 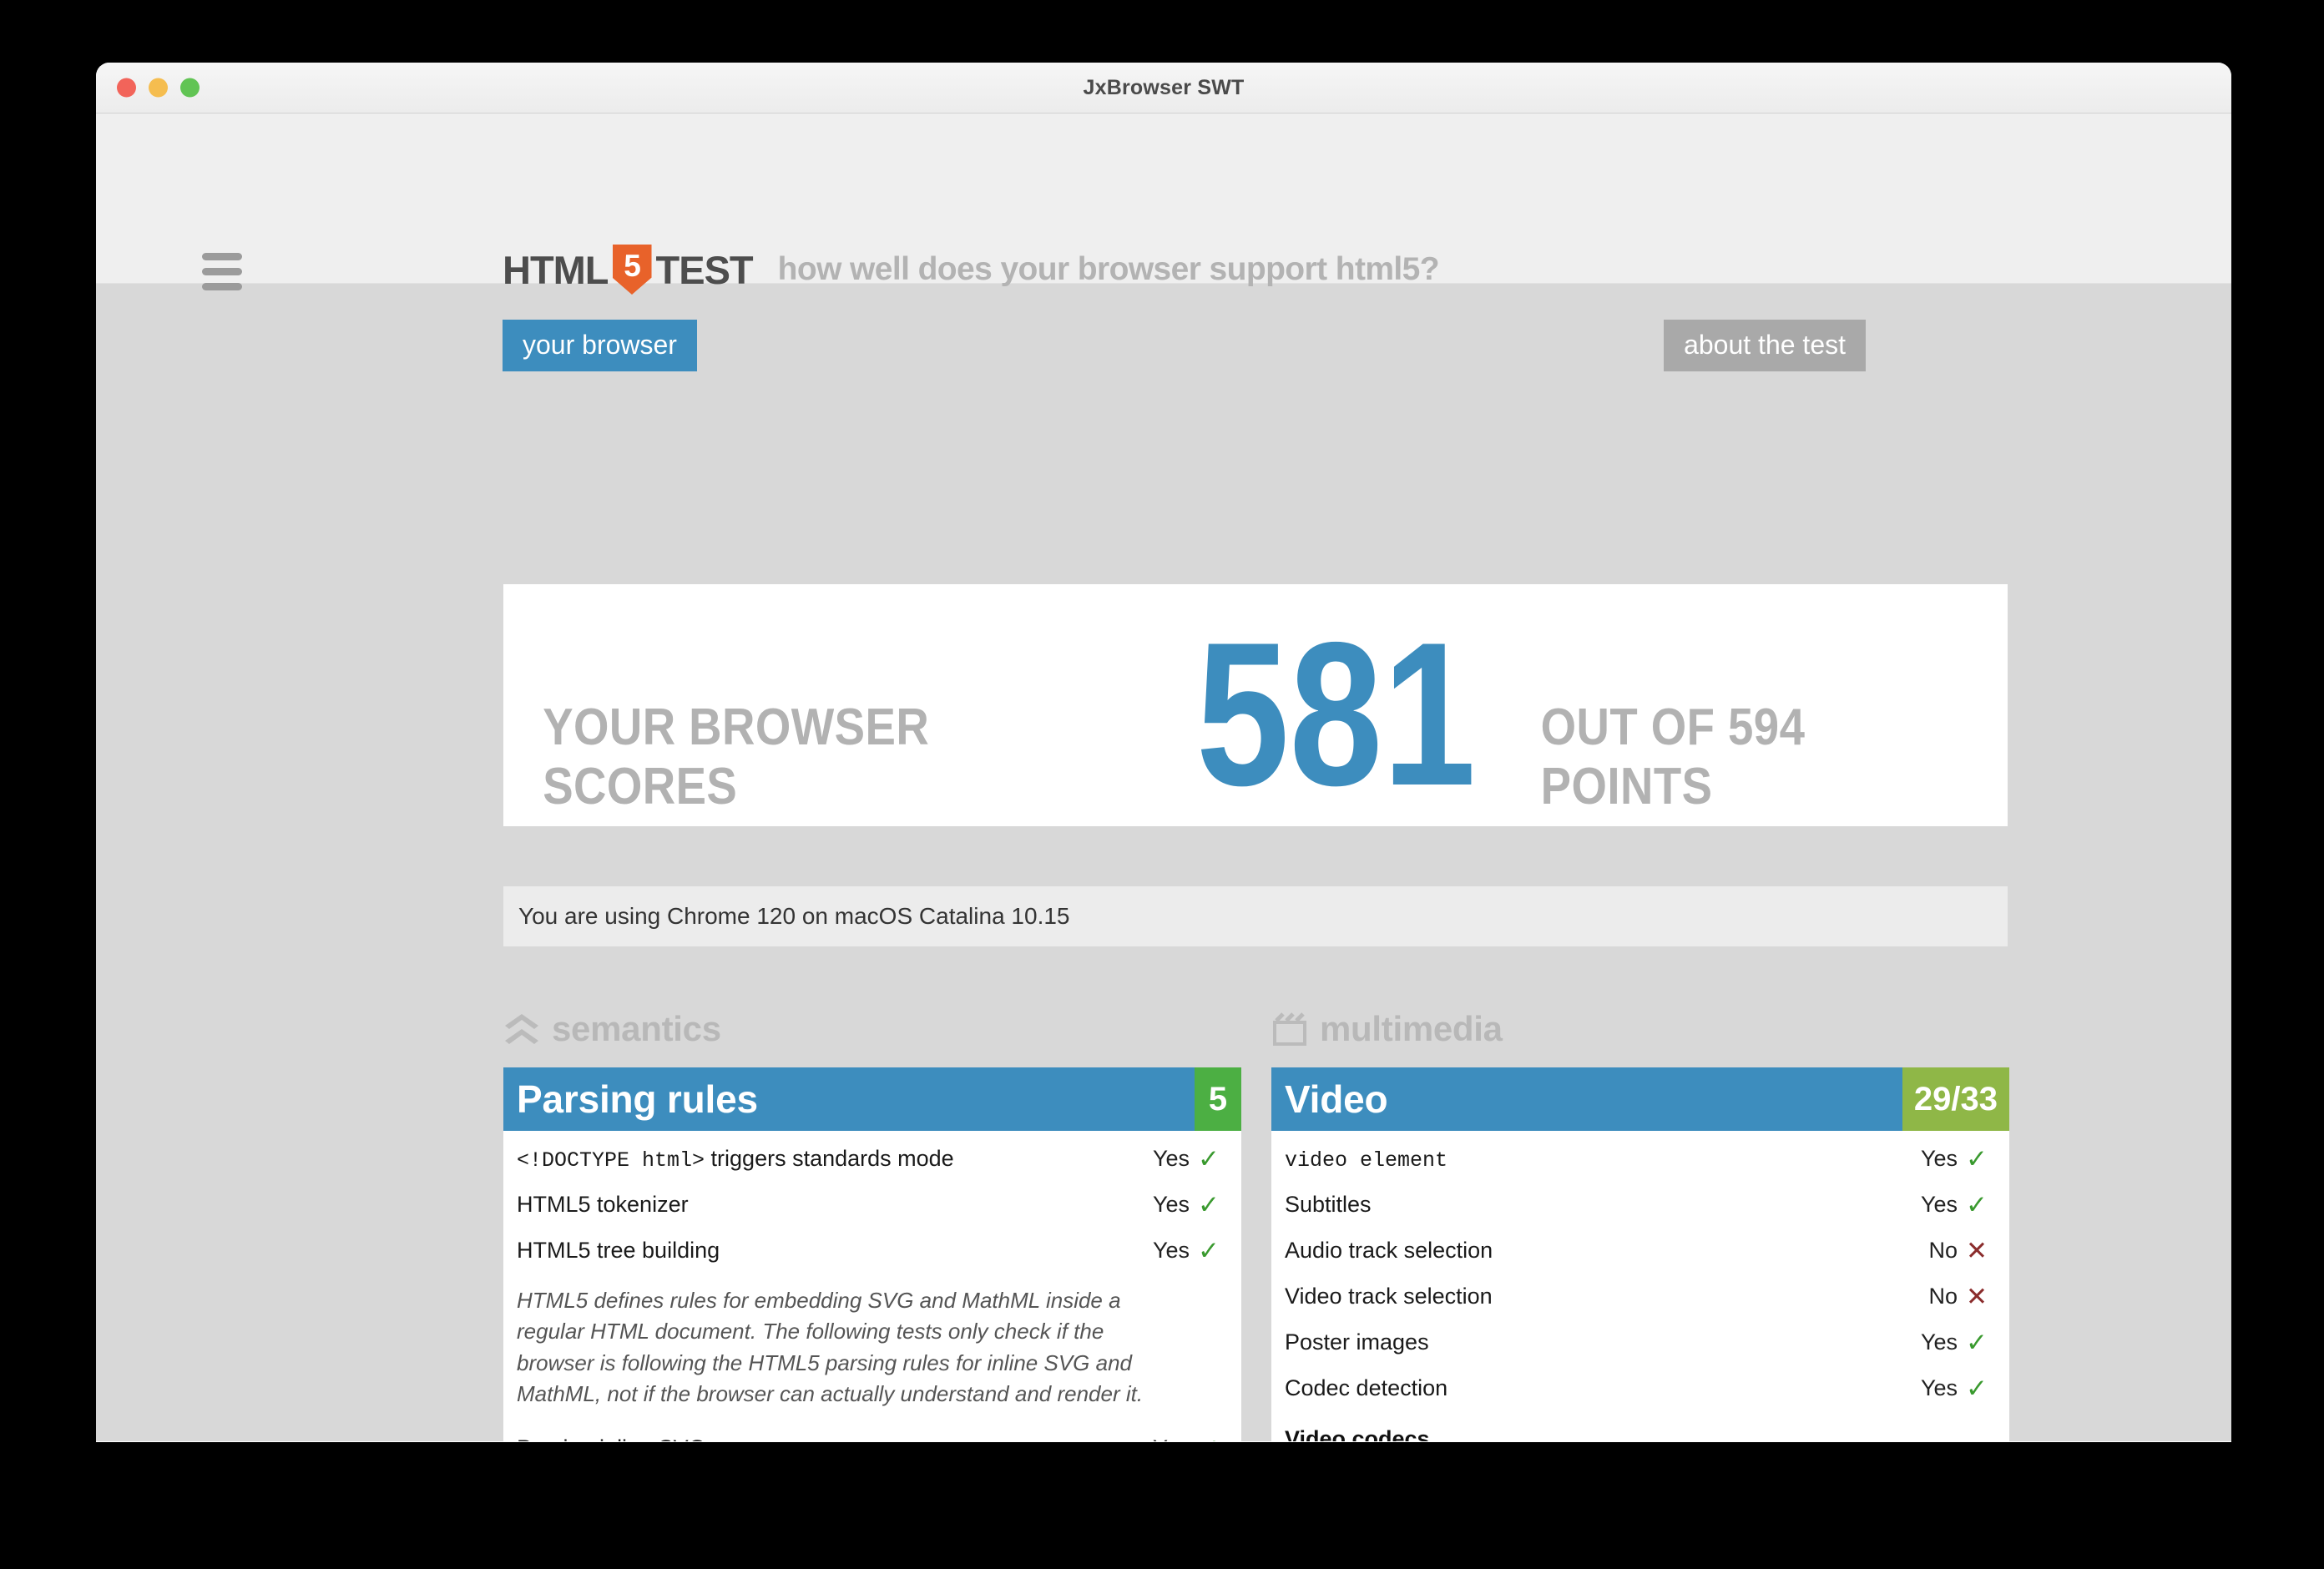 What do you see at coordinates (736, 757) in the screenshot?
I see `score-prefix: YOUR BROWSER SCORES` at bounding box center [736, 757].